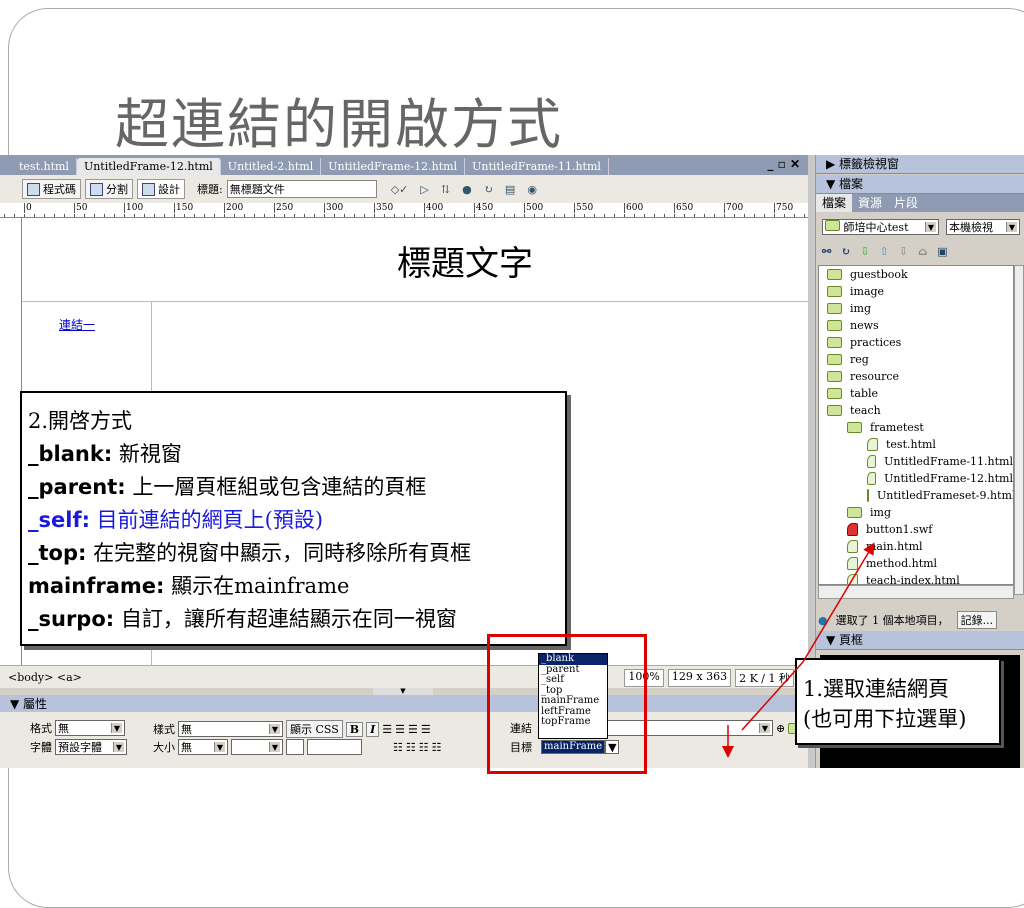 Image resolution: width=1024 pixels, height=908 pixels. I want to click on code-view-button: 程式碼, so click(51, 189).